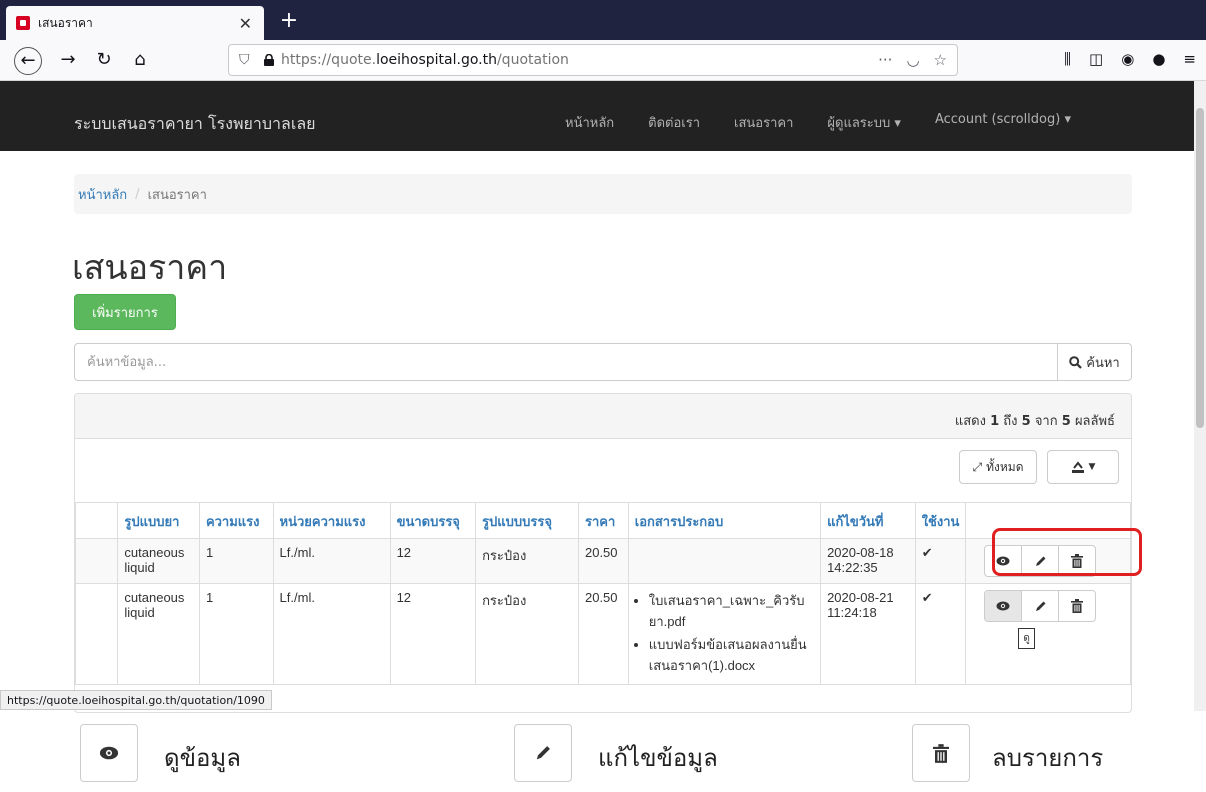  What do you see at coordinates (868, 634) in the screenshot?
I see `cell-updated: 2020-08-21 11:24:18` at bounding box center [868, 634].